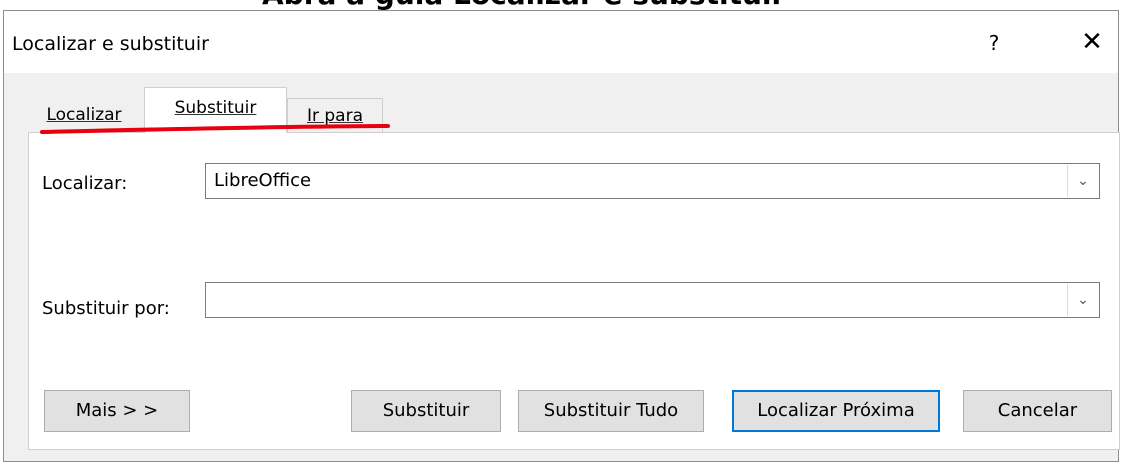 This screenshot has height=466, width=1122. I want to click on close-icon: ✕, so click(1092, 42).